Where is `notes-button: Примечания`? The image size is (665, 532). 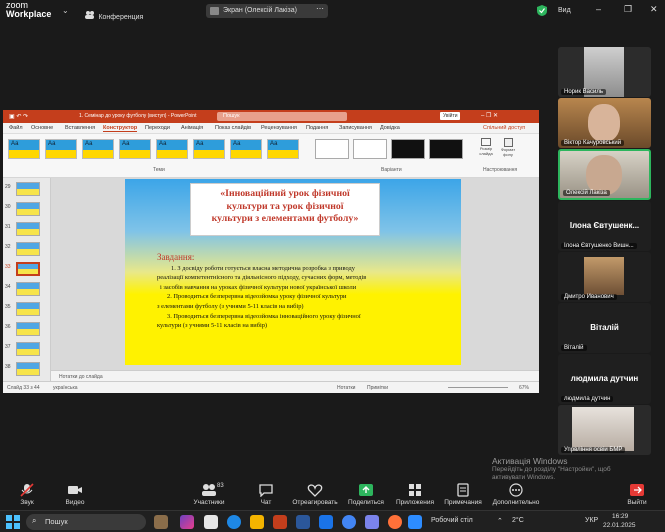 notes-button: Примечания is located at coordinates (463, 494).